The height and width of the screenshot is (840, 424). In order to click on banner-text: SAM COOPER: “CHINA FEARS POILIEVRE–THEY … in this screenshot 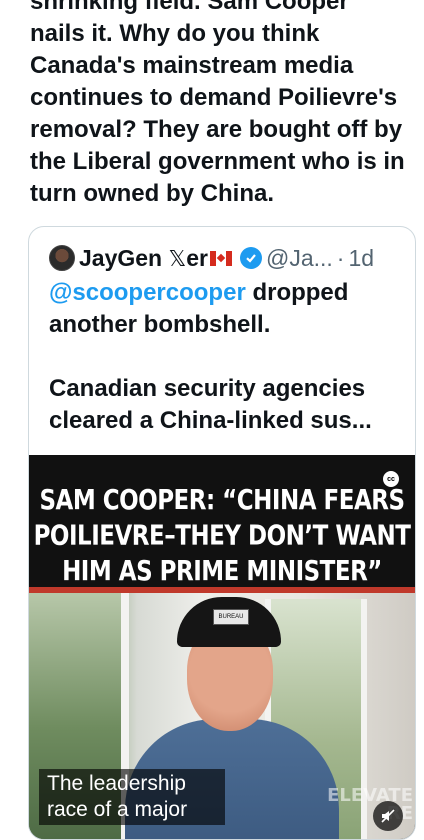, I will do `click(222, 536)`.